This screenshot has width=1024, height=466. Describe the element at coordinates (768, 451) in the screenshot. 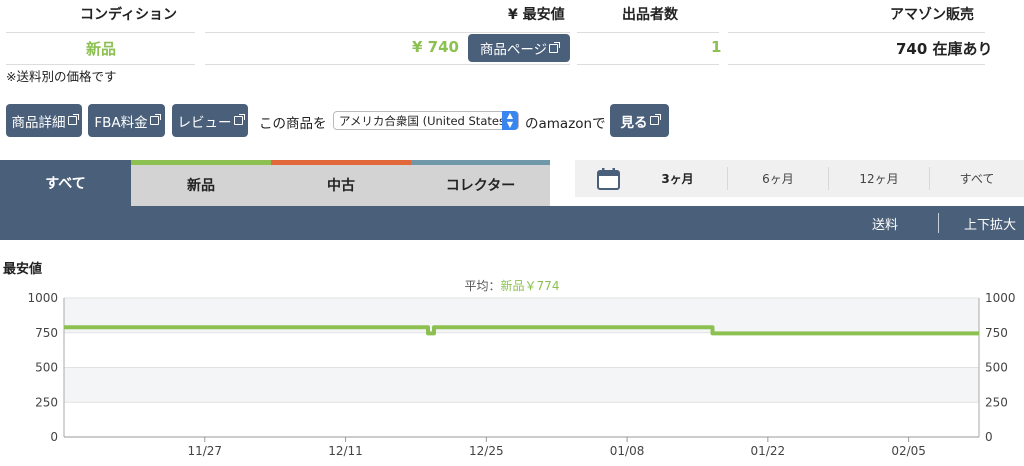

I see `x-tick-label: 01/22` at that location.